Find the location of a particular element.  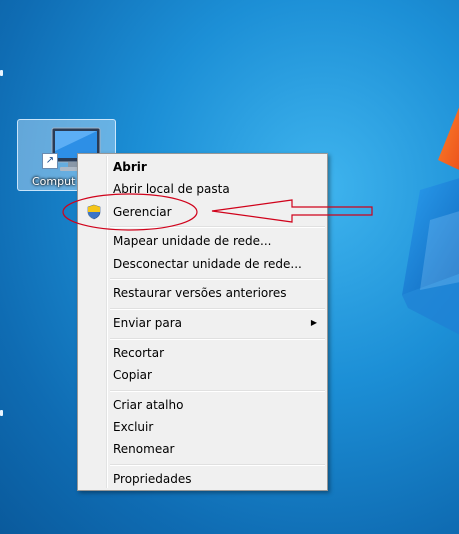

menu-item-label: Abrir local de pasta is located at coordinates (171, 189).